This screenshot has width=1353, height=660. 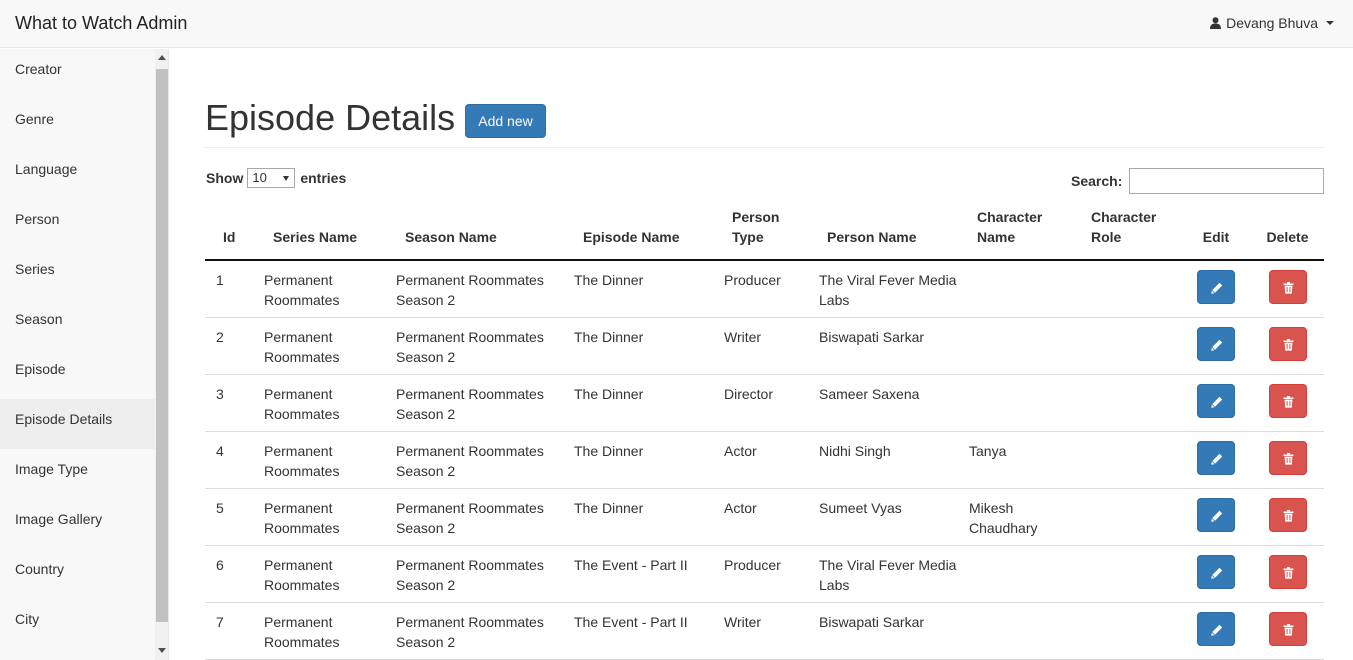 What do you see at coordinates (330, 117) in the screenshot?
I see `page-title: Episode Details` at bounding box center [330, 117].